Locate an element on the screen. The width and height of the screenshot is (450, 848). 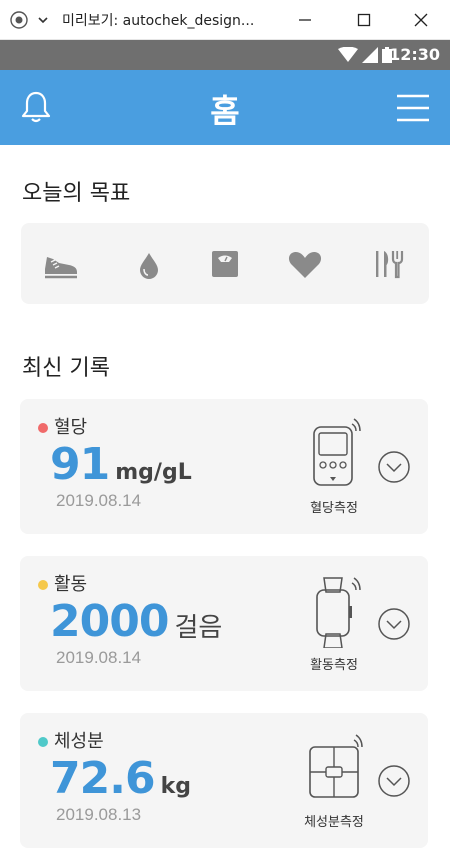
record-value: 72.6 kg is located at coordinates (120, 778).